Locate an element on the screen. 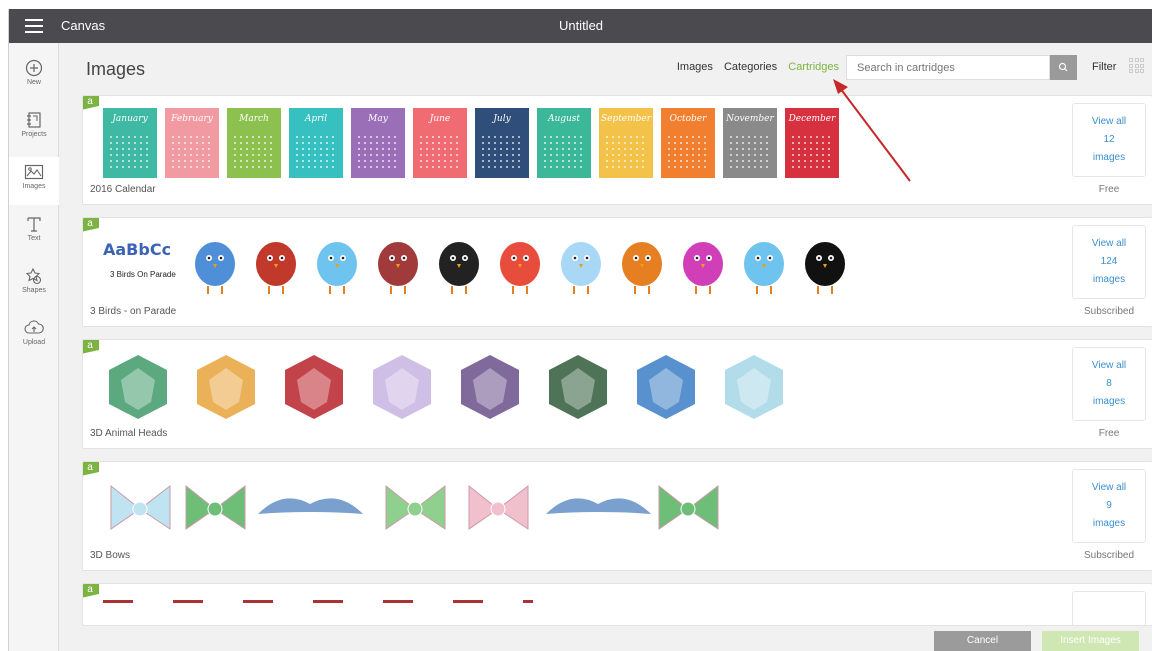 The width and height of the screenshot is (1152, 651). image-count: 12 is located at coordinates (1109, 139).